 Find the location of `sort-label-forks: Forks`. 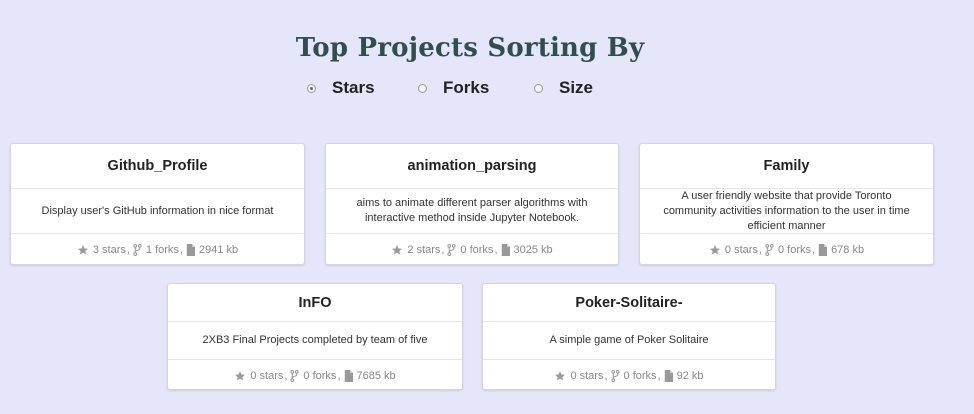

sort-label-forks: Forks is located at coordinates (466, 87).